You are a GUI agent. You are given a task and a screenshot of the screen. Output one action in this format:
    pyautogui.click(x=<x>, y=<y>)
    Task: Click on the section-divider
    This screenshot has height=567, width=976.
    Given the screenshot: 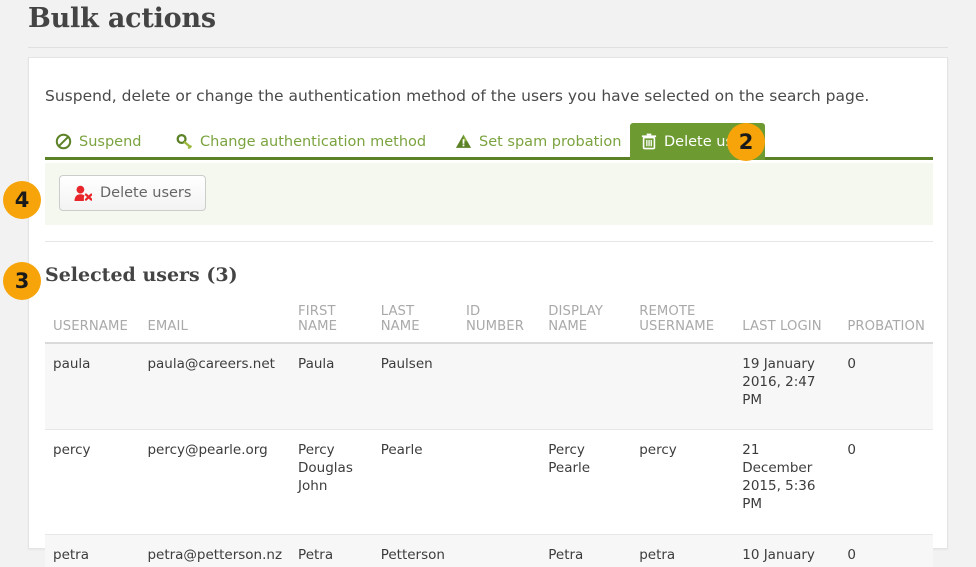 What is the action you would take?
    pyautogui.click(x=489, y=241)
    